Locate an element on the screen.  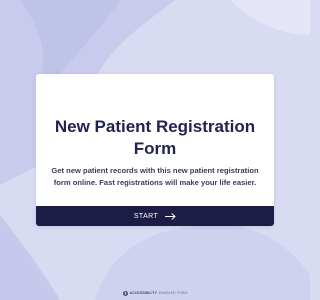
accessibility-badge-strong: ACCESSIBILITY is located at coordinates (143, 293).